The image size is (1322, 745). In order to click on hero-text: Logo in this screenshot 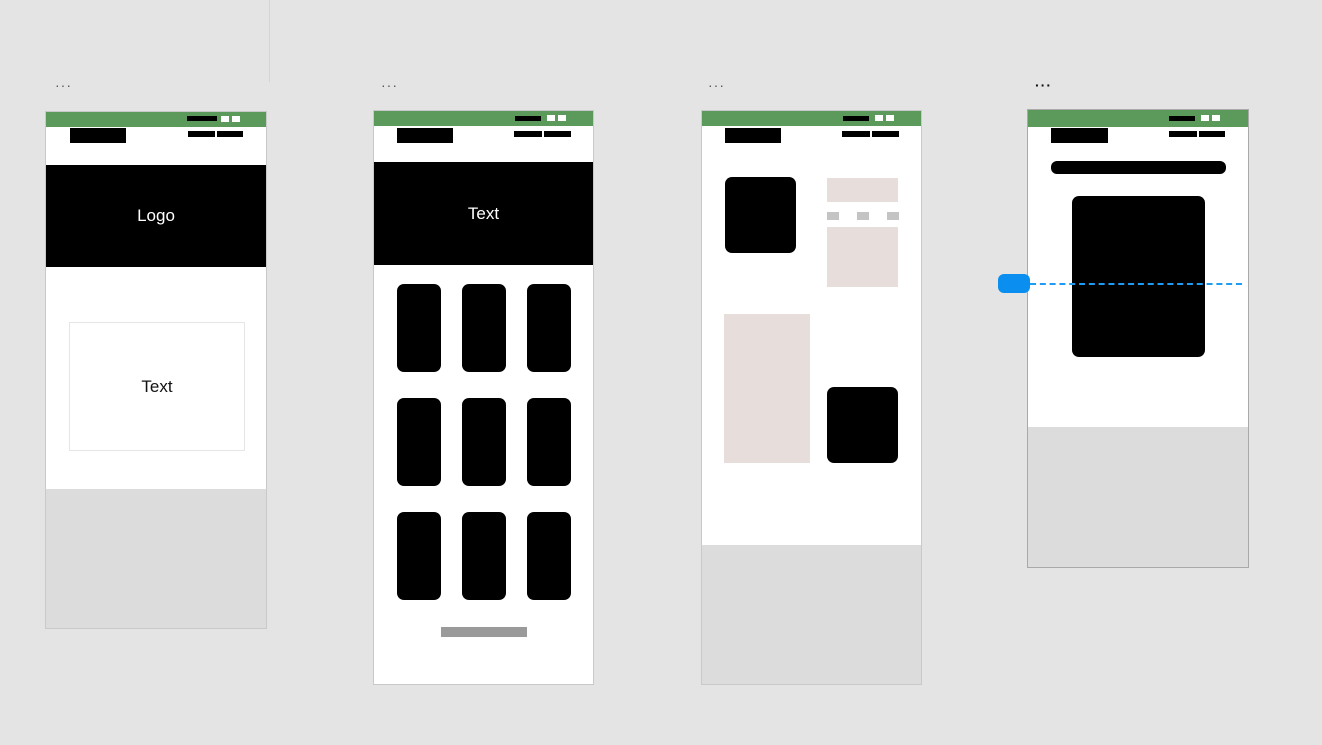, I will do `click(156, 215)`.